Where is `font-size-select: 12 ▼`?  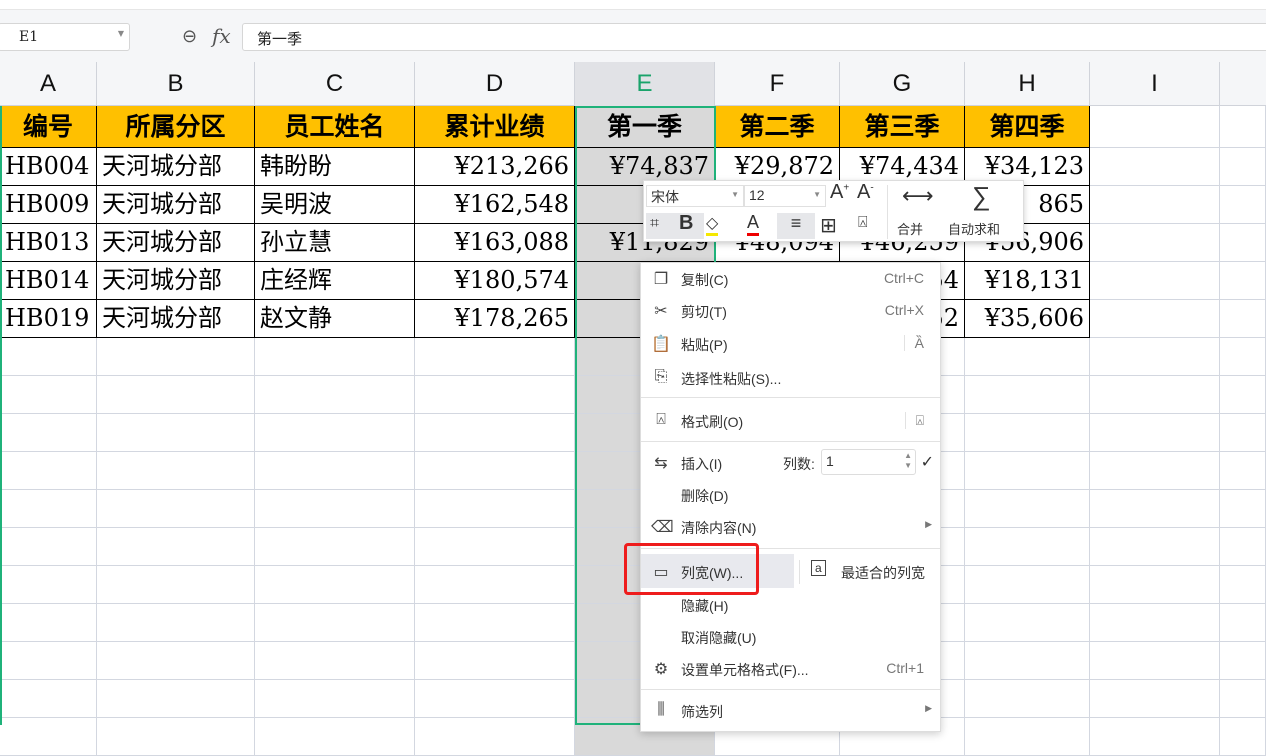 font-size-select: 12 ▼ is located at coordinates (785, 196).